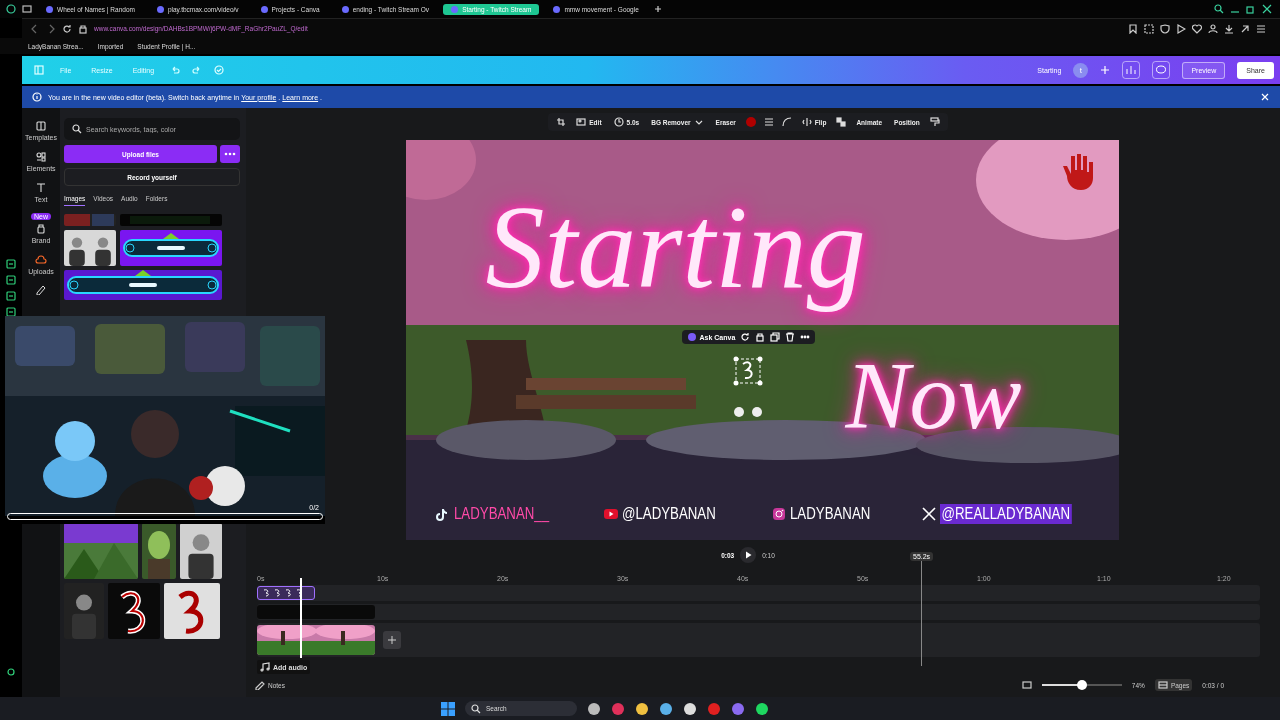  Describe the element at coordinates (1133, 28) in the screenshot. I see `bookmark-icon` at that location.